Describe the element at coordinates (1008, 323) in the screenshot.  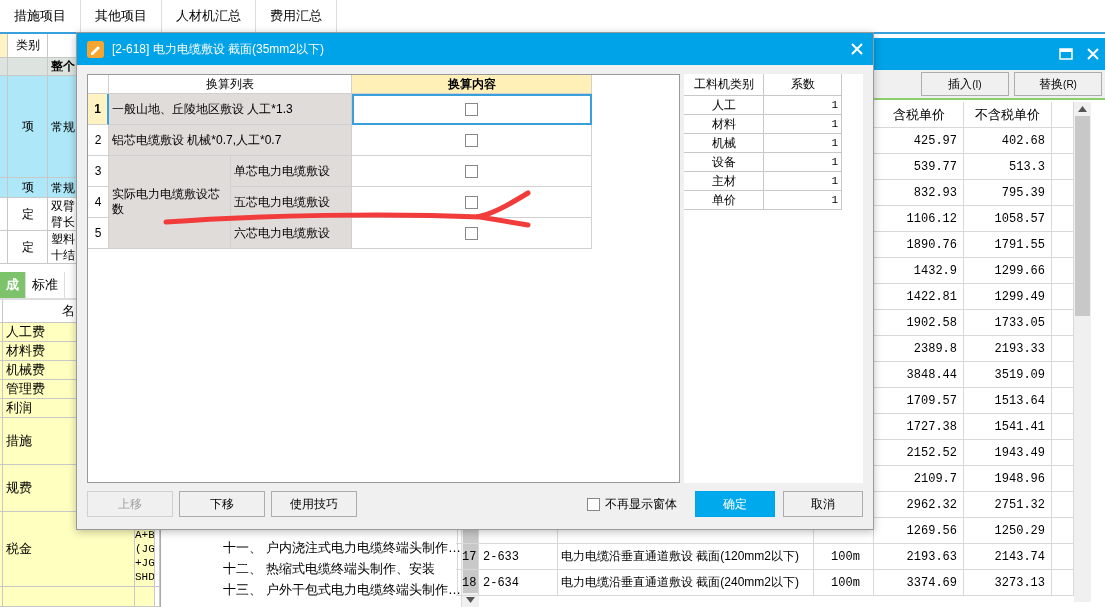
I see `table-cell: 1733.05` at that location.